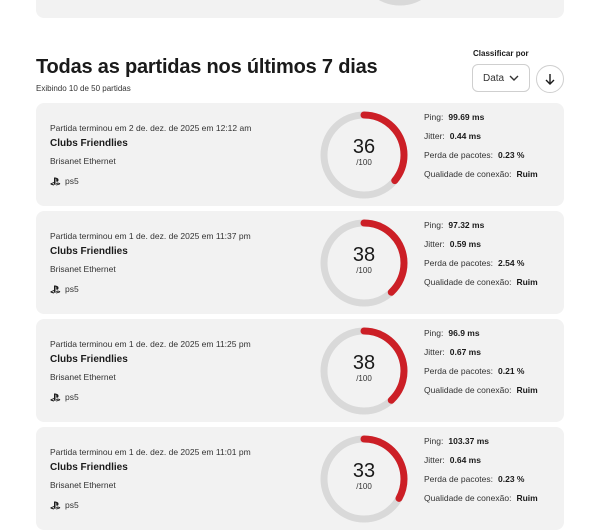 Image resolution: width=600 pixels, height=532 pixels. Describe the element at coordinates (465, 136) in the screenshot. I see `jitter-value: 0.44 ms` at that location.